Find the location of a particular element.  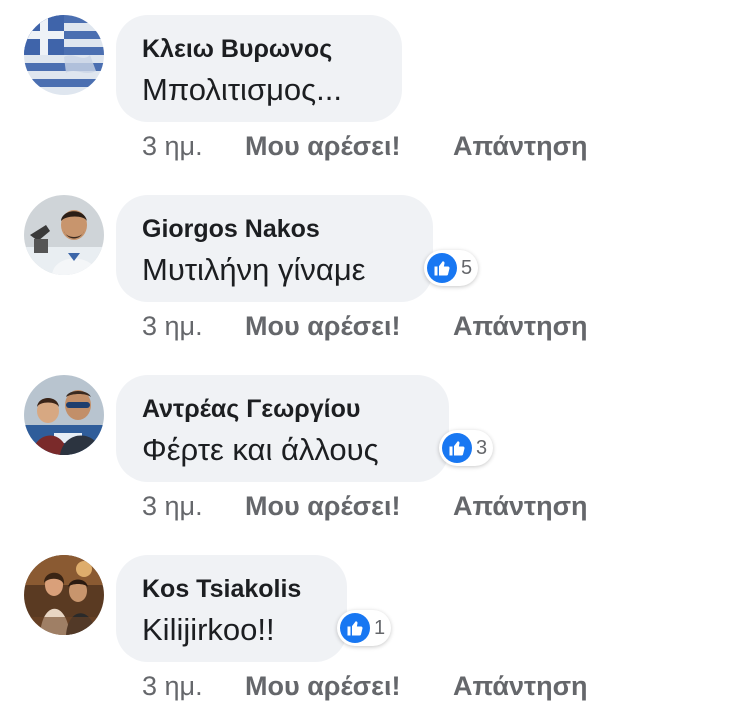

comment-text: Φέρτε και άλλους is located at coordinates (260, 449).